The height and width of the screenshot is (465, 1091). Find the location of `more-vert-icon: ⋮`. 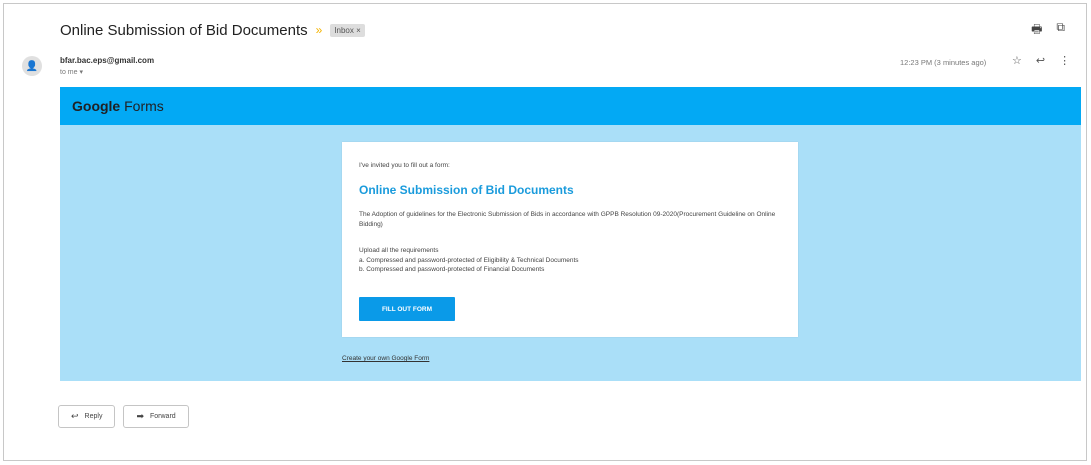

more-vert-icon: ⋮ is located at coordinates (1064, 60).